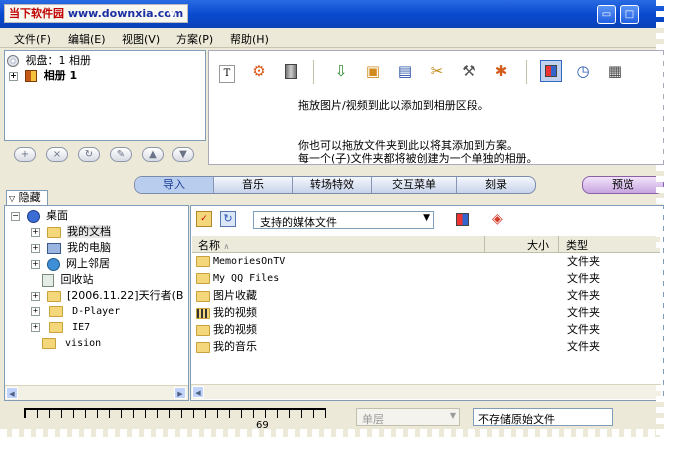  What do you see at coordinates (583, 71) in the screenshot?
I see `clock-icon: ◷` at bounding box center [583, 71].